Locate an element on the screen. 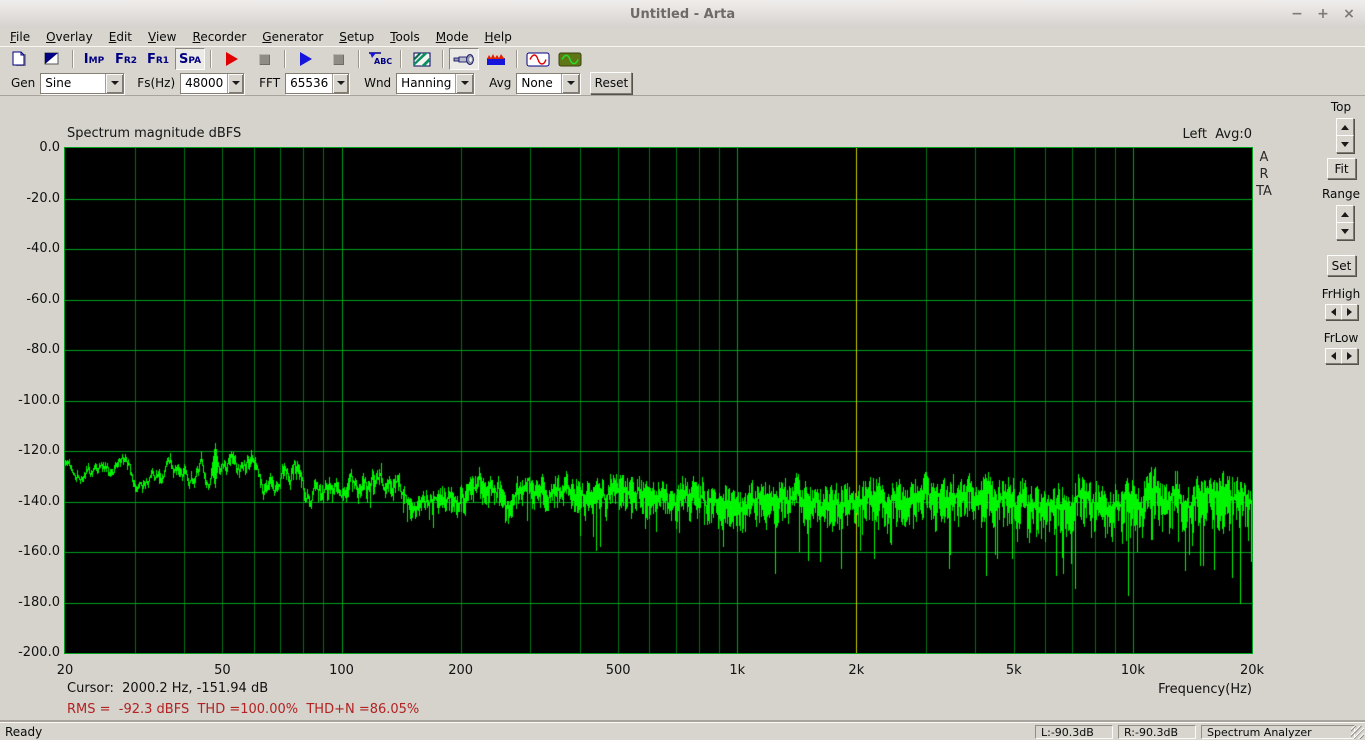 Image resolution: width=1365 pixels, height=740 pixels. set-button: Set is located at coordinates (1341, 265).